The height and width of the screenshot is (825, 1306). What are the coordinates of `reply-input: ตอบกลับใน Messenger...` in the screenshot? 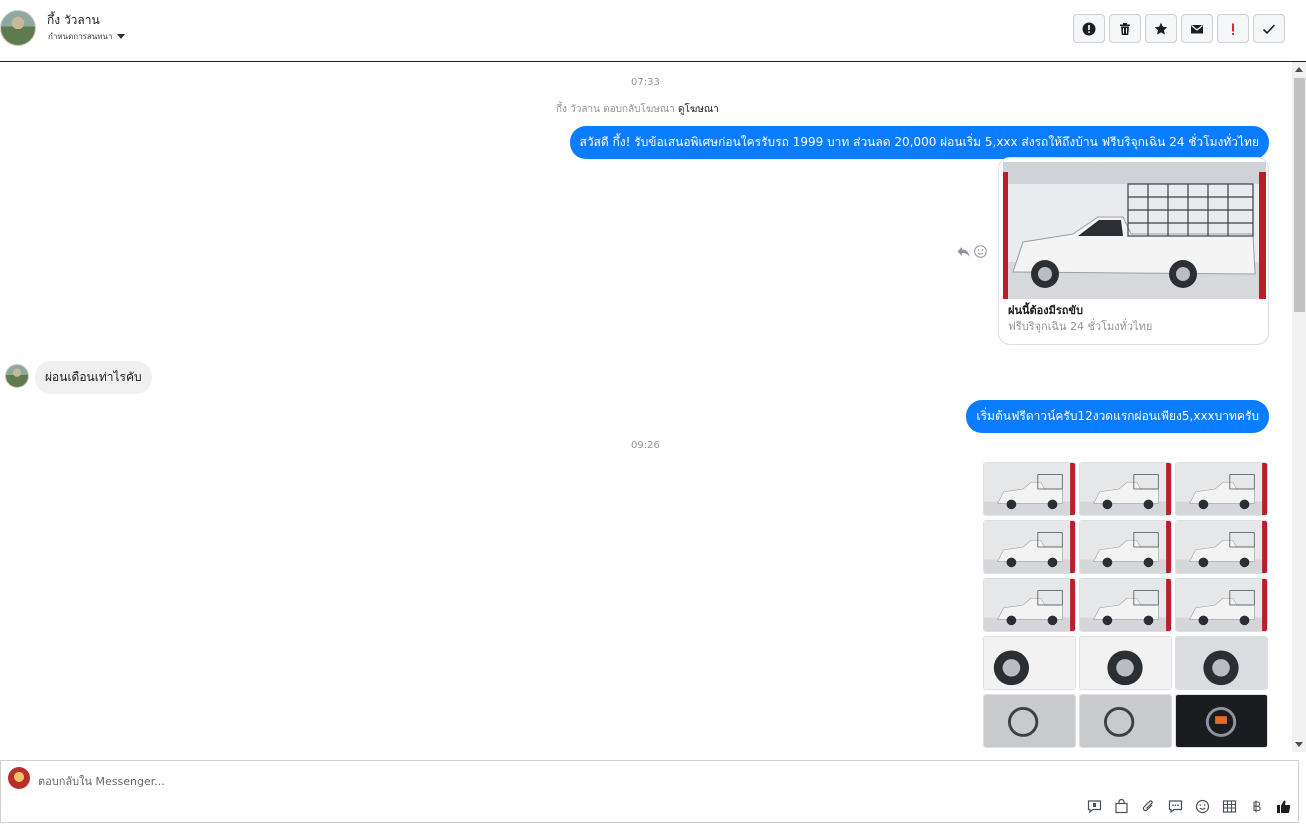 It's located at (101, 781).